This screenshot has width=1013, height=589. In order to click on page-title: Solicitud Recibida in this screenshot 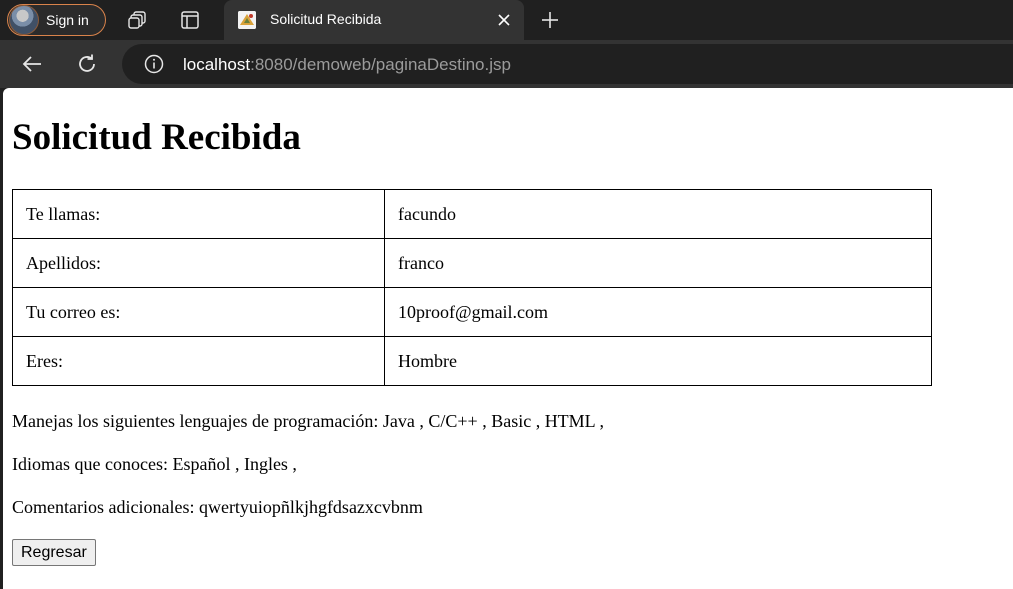, I will do `click(156, 137)`.